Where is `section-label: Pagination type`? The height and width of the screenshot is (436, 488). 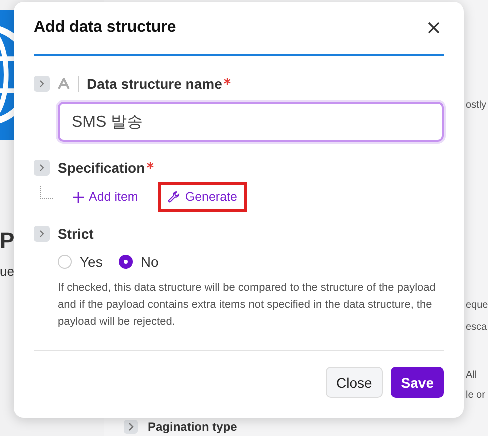 section-label: Pagination type is located at coordinates (193, 427).